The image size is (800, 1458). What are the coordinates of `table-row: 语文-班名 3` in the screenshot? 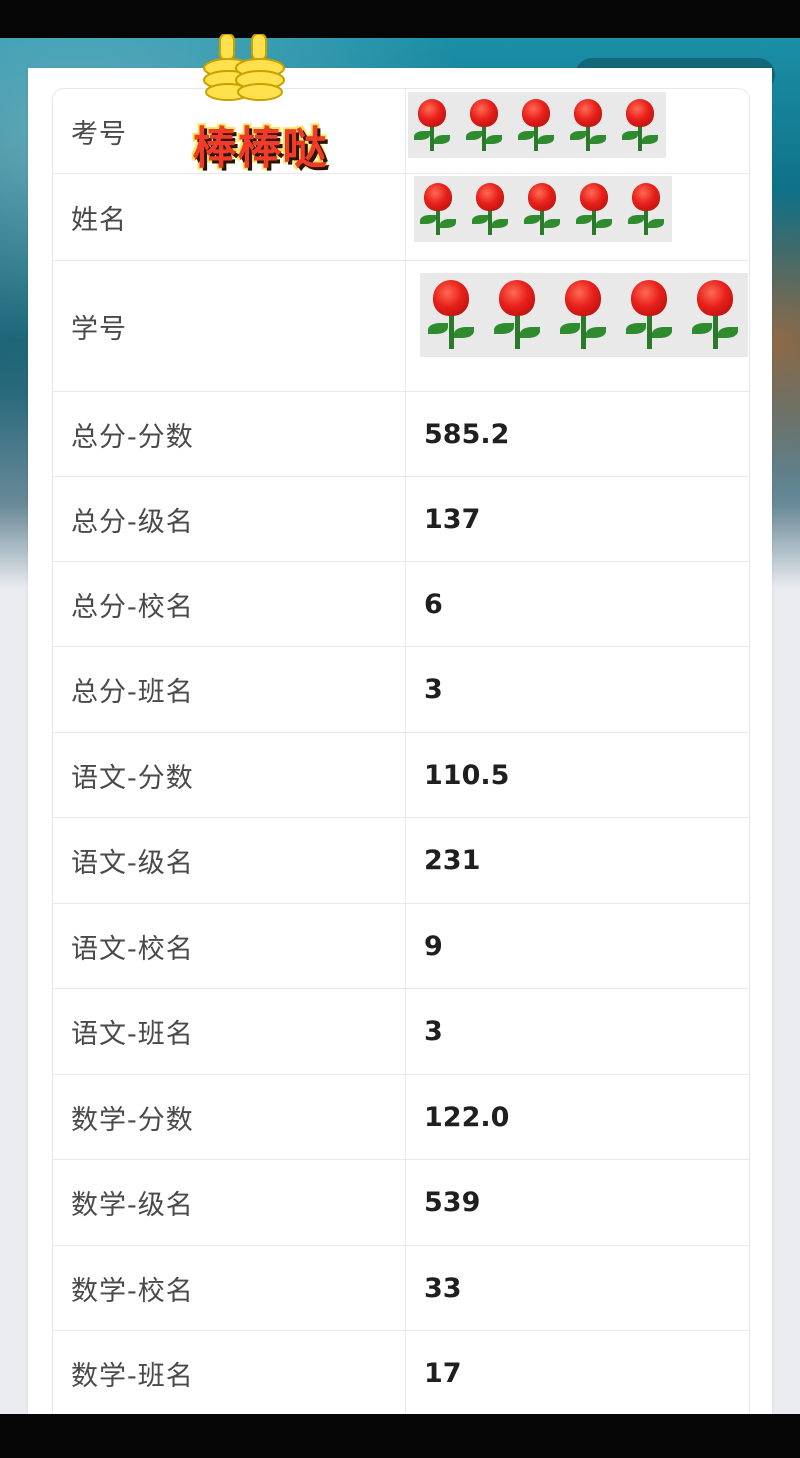 It's located at (401, 1032).